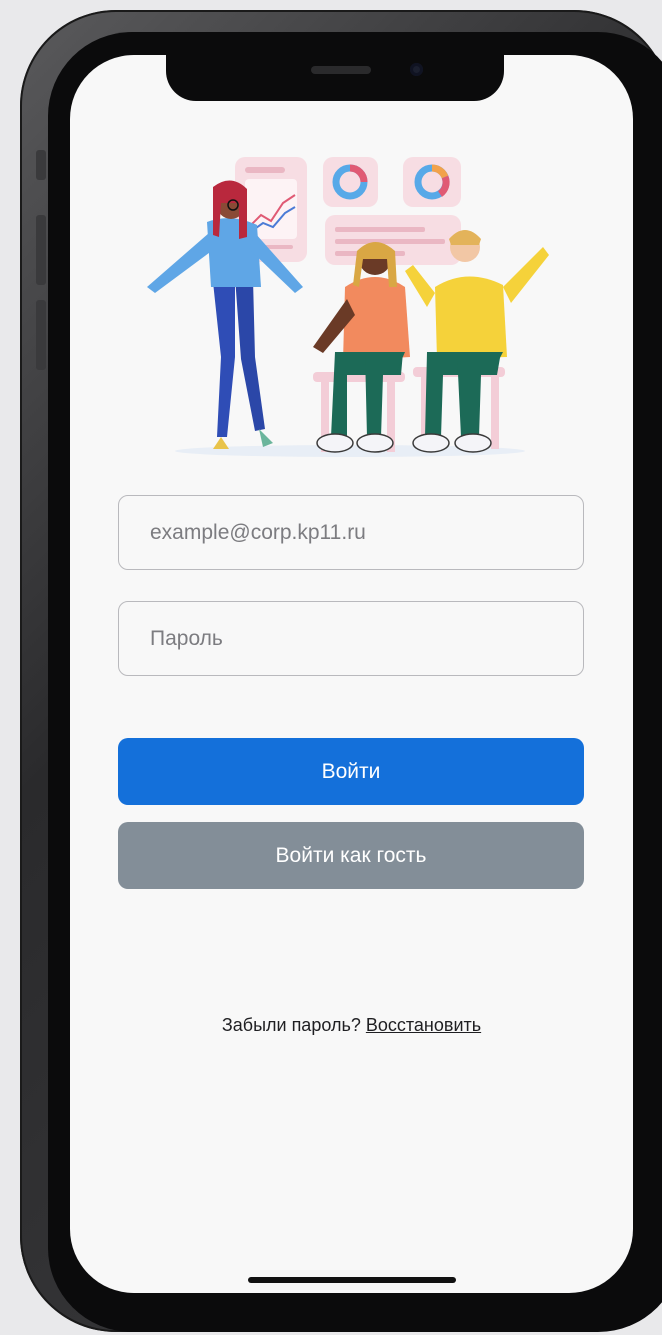  I want to click on volume-up-button, so click(41, 250).